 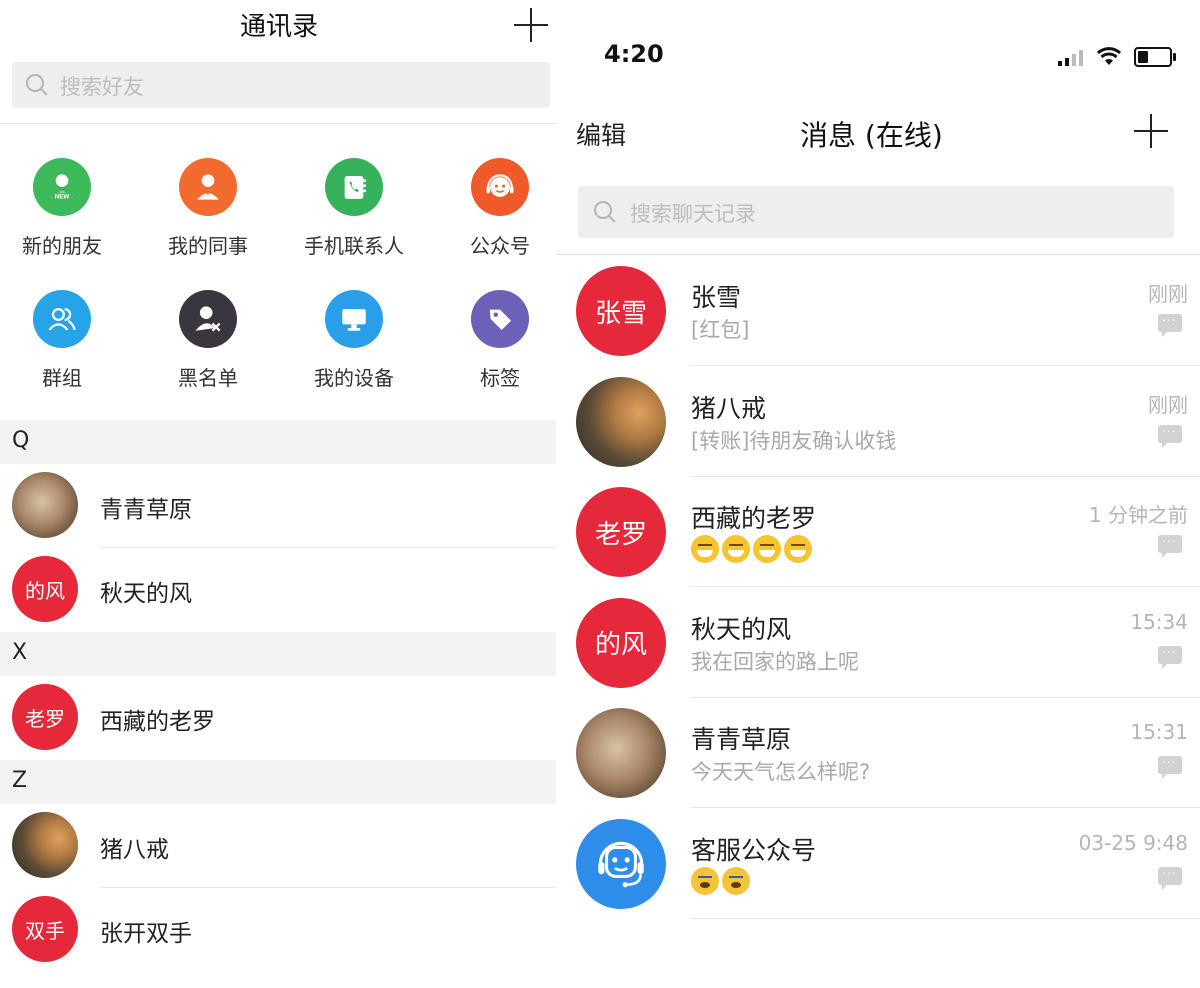 I want to click on conversation-preview: 今天天气怎么样呢?, so click(x=781, y=772).